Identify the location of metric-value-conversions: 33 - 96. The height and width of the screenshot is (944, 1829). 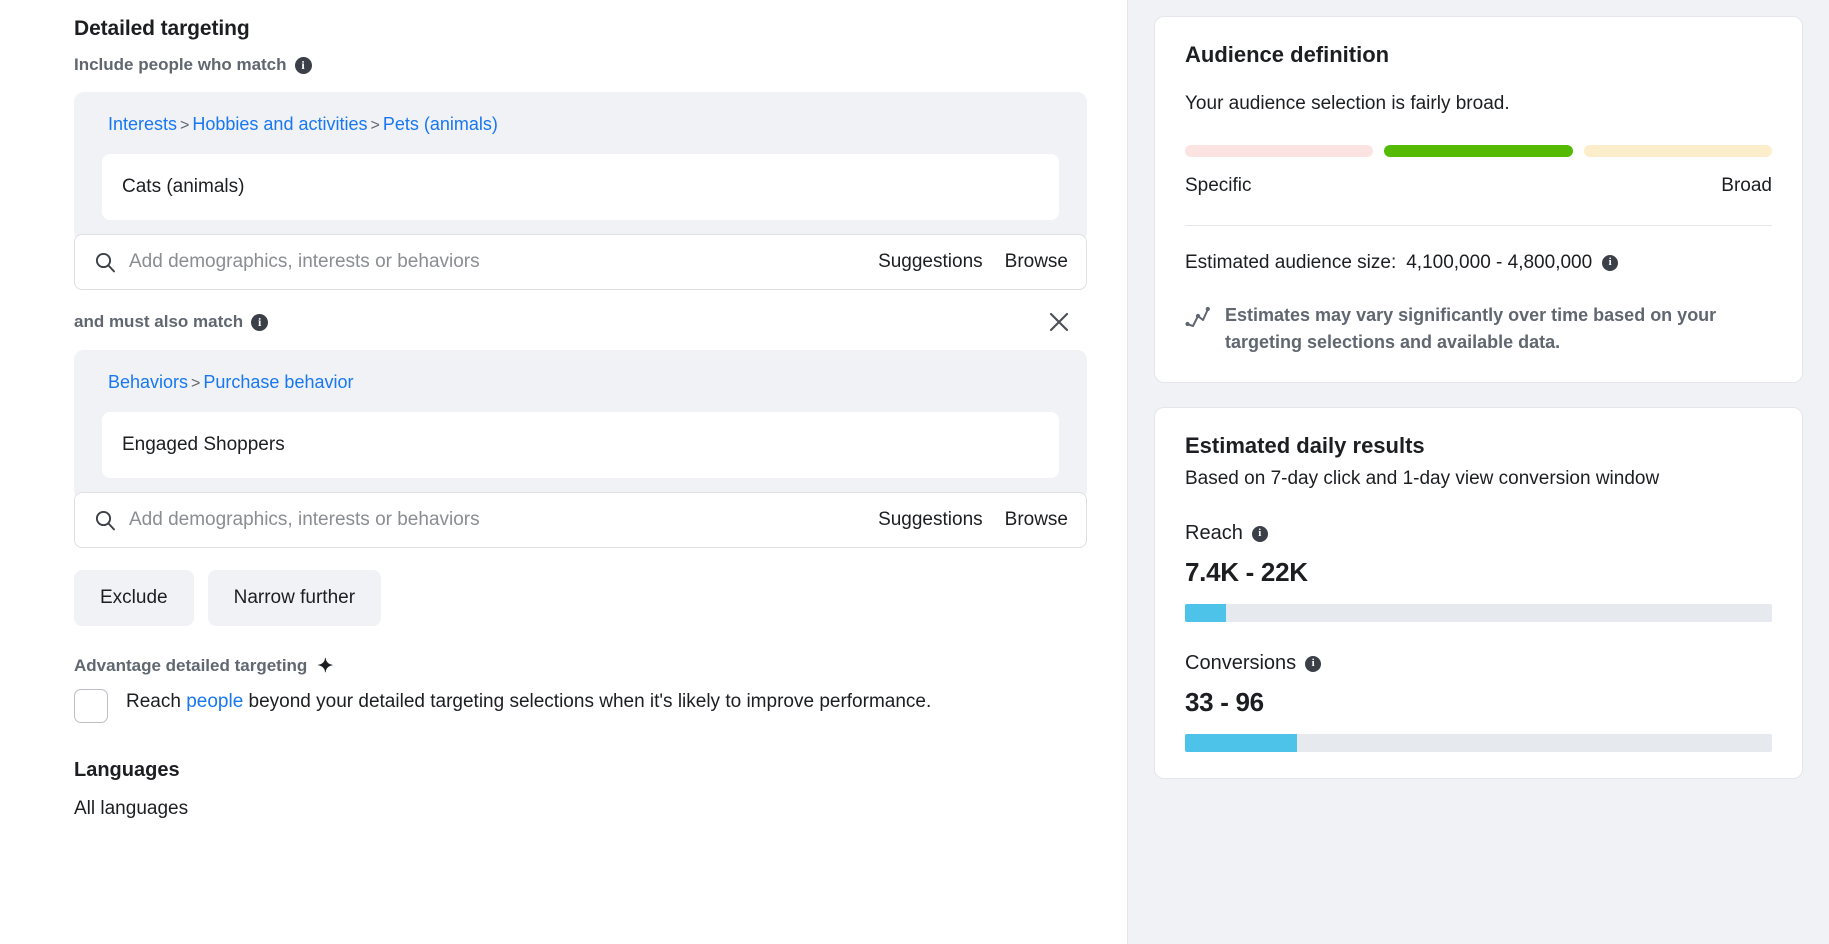
(1224, 702).